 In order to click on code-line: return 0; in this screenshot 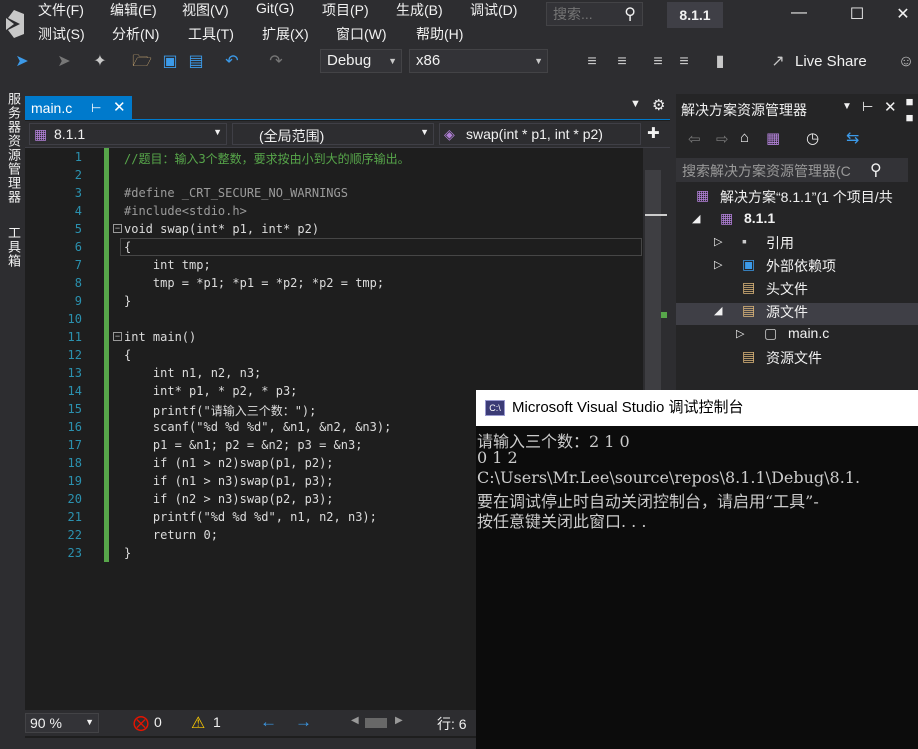, I will do `click(171, 535)`.